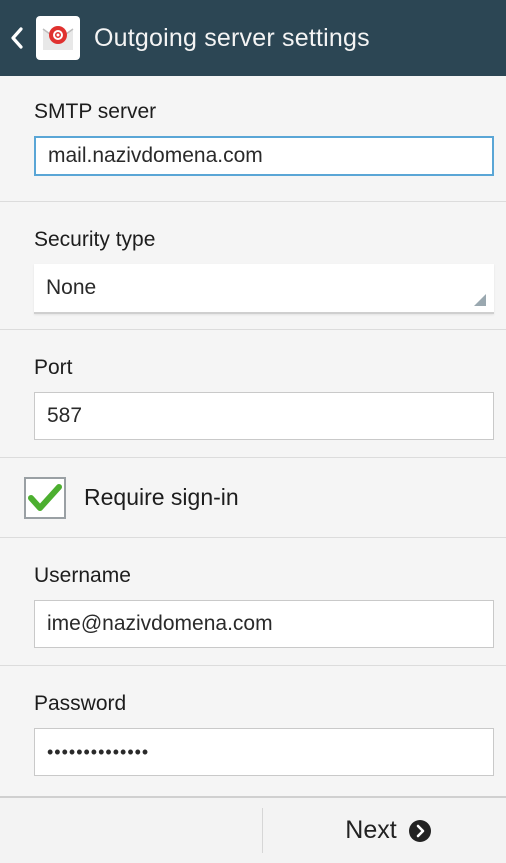 The image size is (506, 863). I want to click on bottom-action-bar: Next, so click(253, 829).